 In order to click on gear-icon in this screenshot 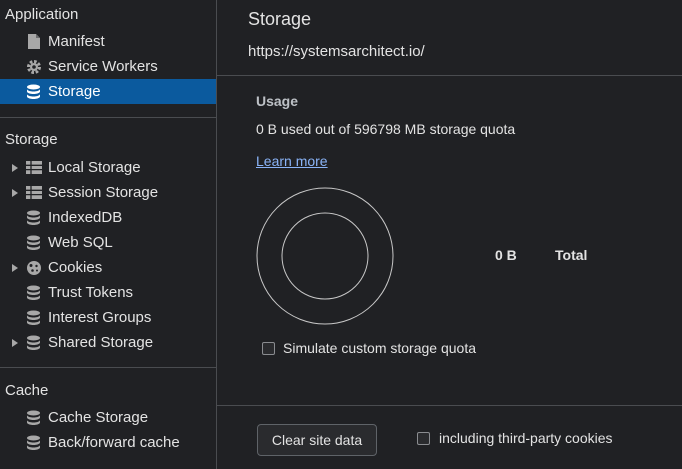, I will do `click(33, 66)`.